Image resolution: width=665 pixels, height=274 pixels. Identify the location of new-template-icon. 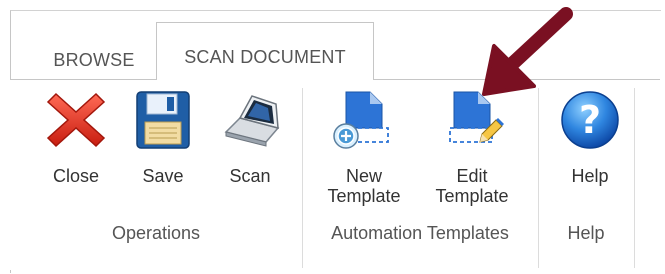
(364, 122).